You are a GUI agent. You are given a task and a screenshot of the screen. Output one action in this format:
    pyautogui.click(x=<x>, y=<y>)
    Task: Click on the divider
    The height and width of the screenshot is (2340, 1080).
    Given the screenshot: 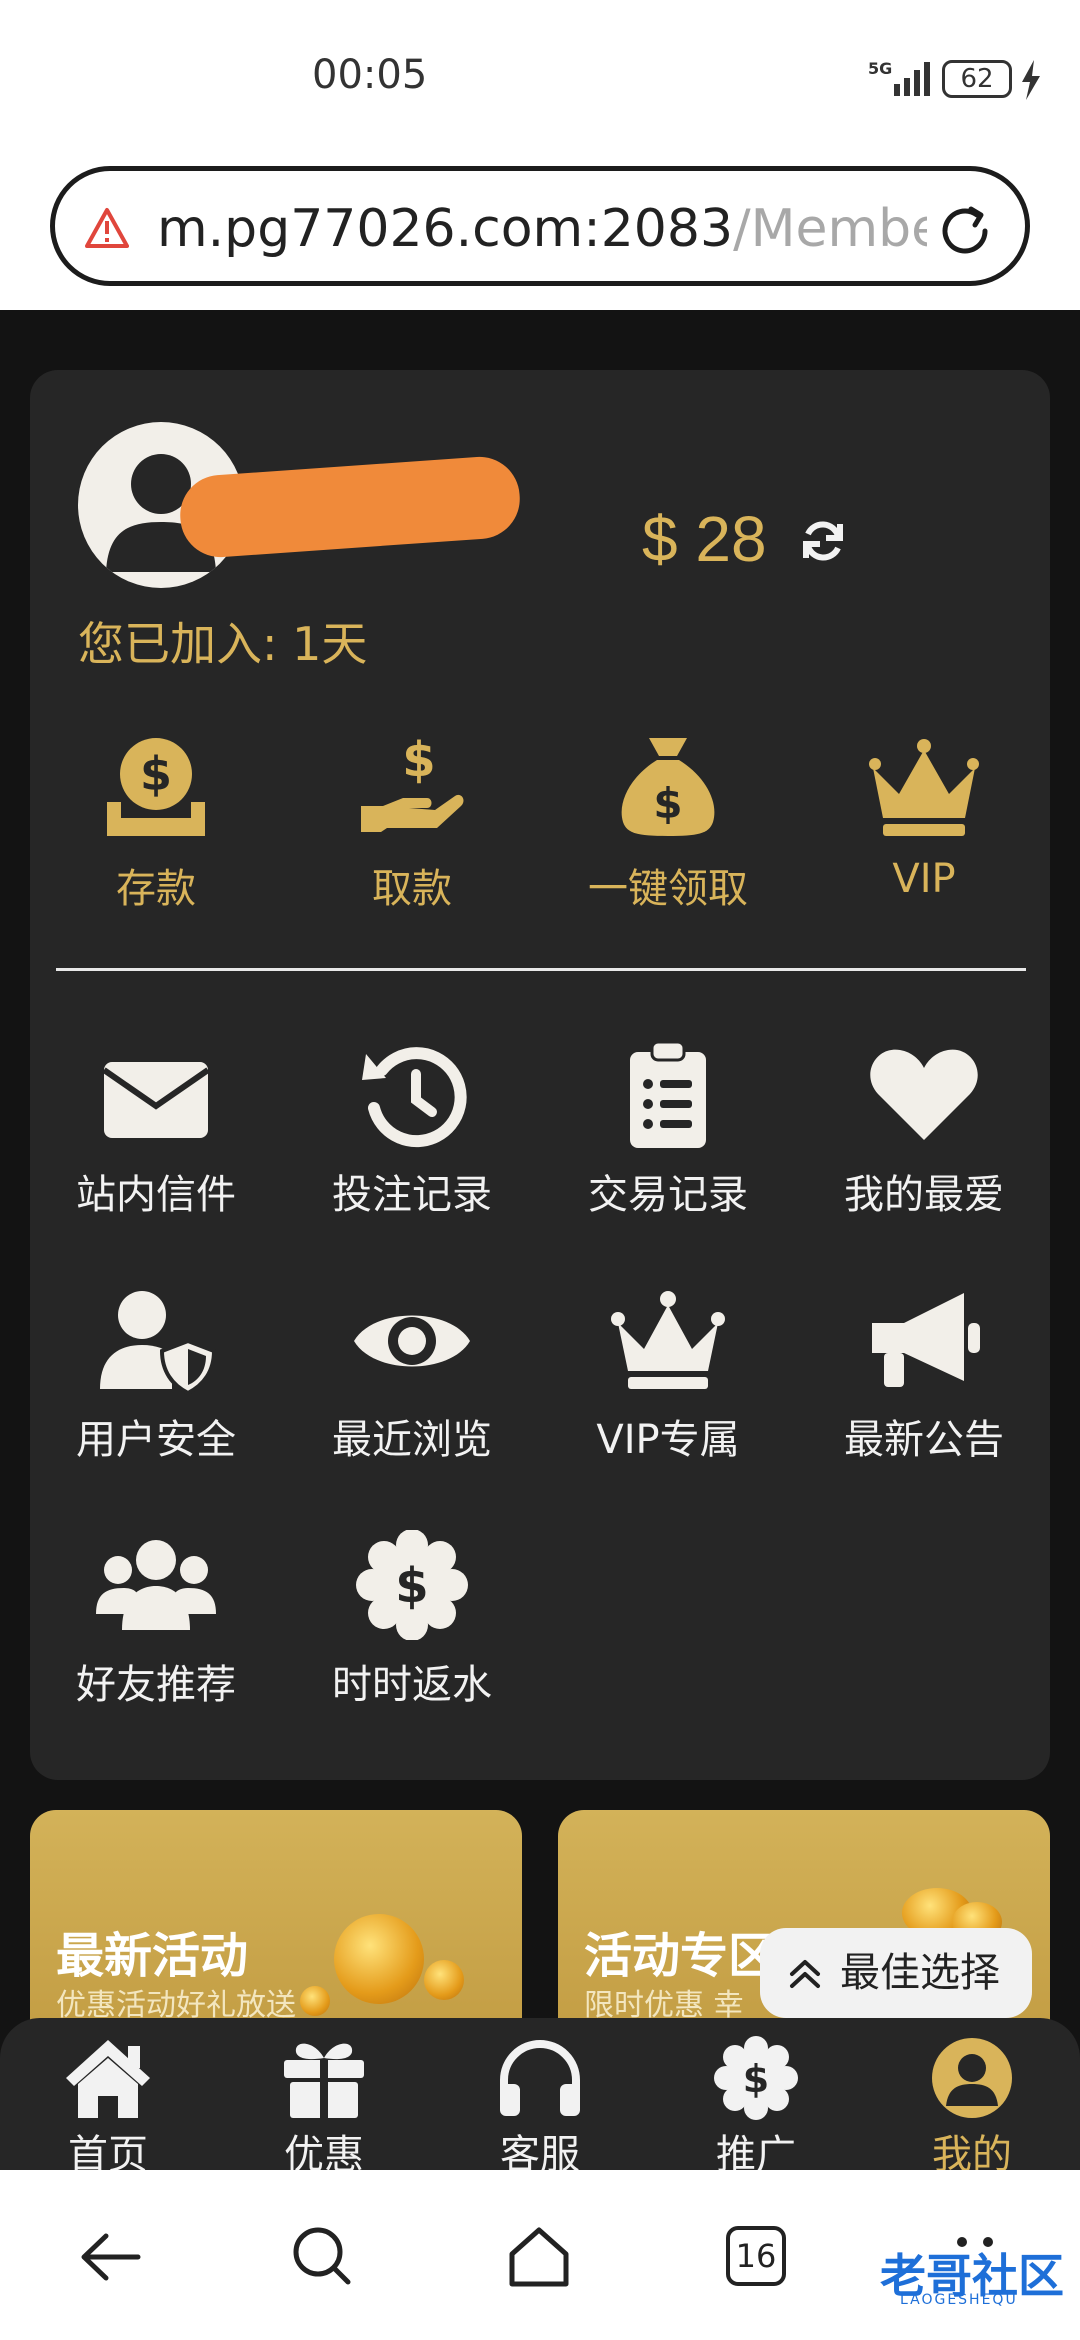 What is the action you would take?
    pyautogui.click(x=541, y=969)
    